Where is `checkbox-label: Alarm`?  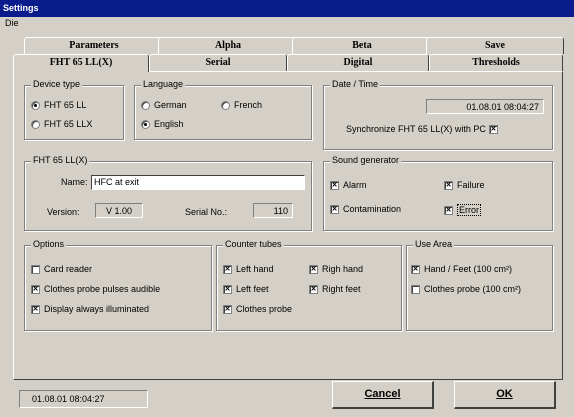
checkbox-label: Alarm is located at coordinates (355, 185).